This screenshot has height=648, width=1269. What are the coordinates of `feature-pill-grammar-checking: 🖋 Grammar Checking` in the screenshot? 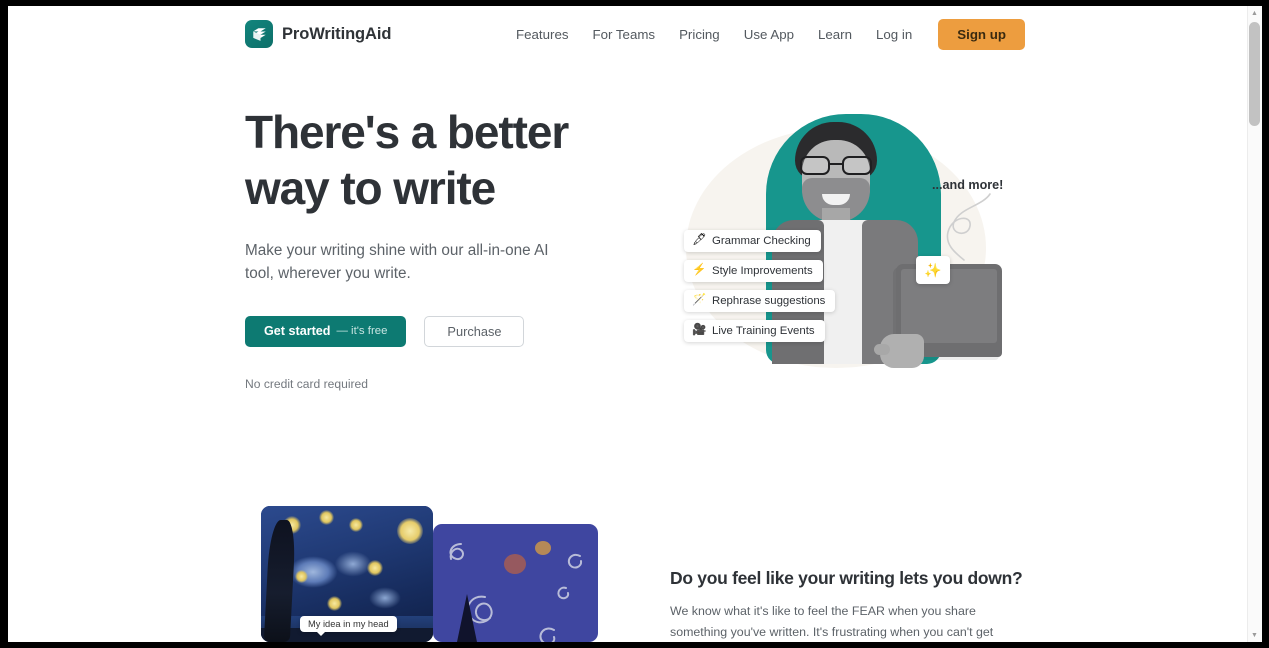 It's located at (752, 241).